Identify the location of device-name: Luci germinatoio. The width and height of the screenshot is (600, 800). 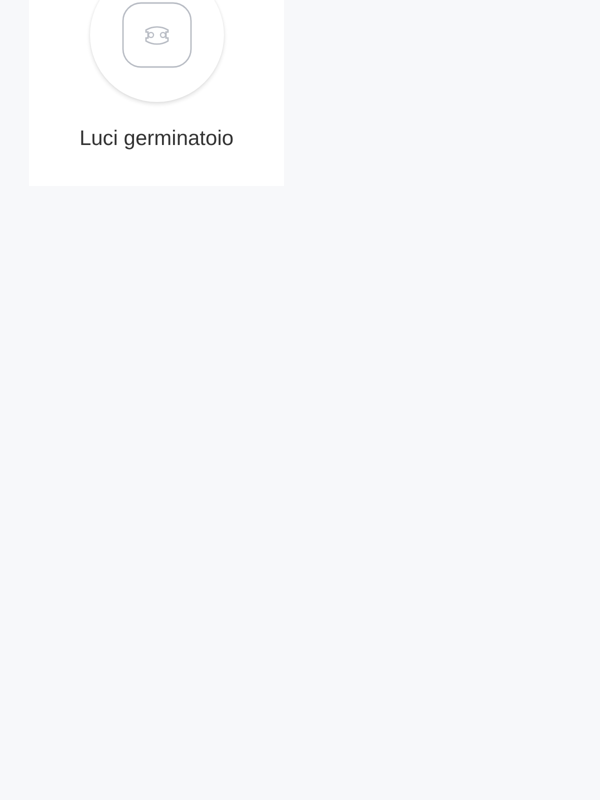
(156, 139).